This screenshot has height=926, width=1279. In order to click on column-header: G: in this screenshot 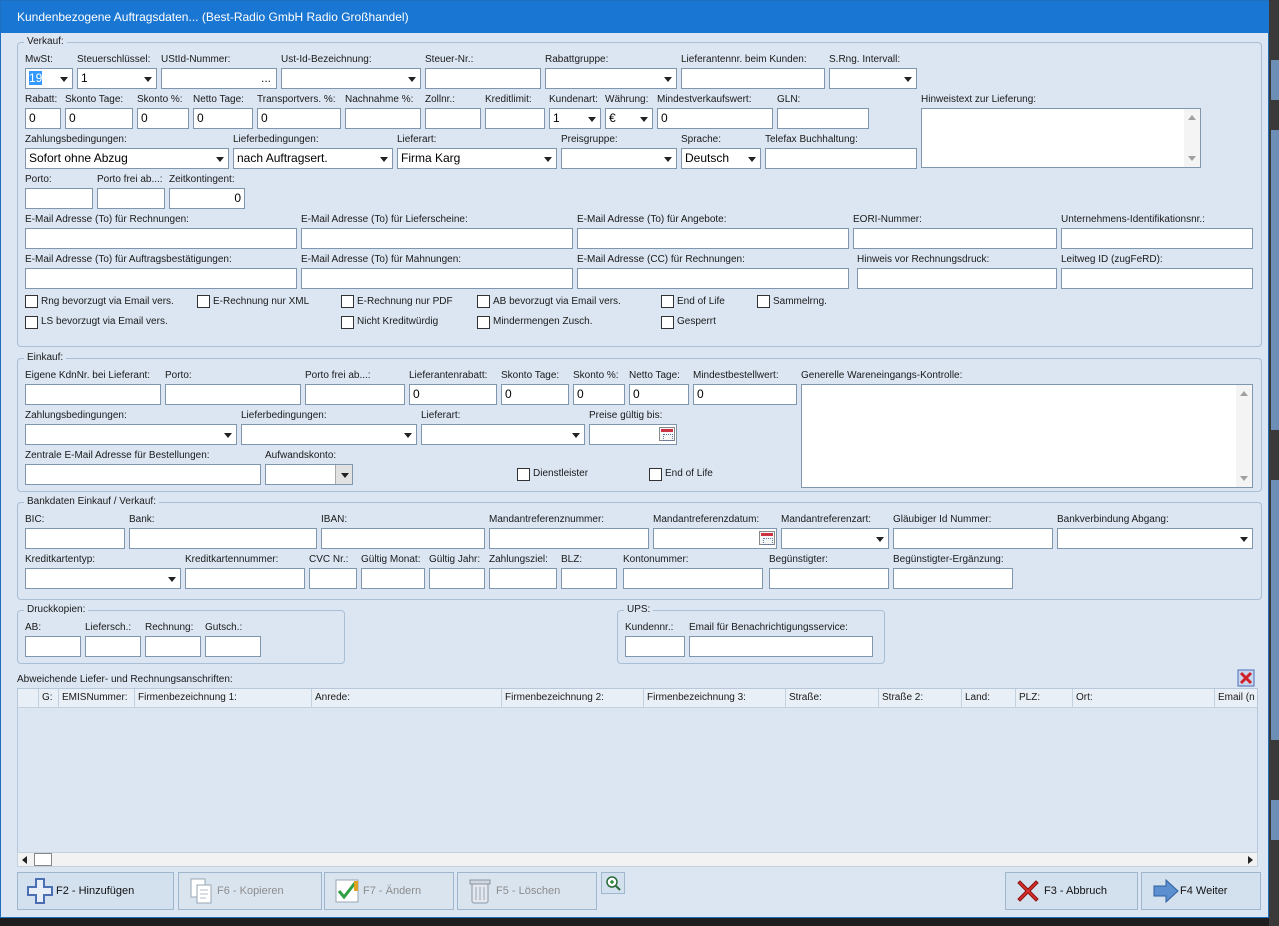, I will do `click(49, 698)`.